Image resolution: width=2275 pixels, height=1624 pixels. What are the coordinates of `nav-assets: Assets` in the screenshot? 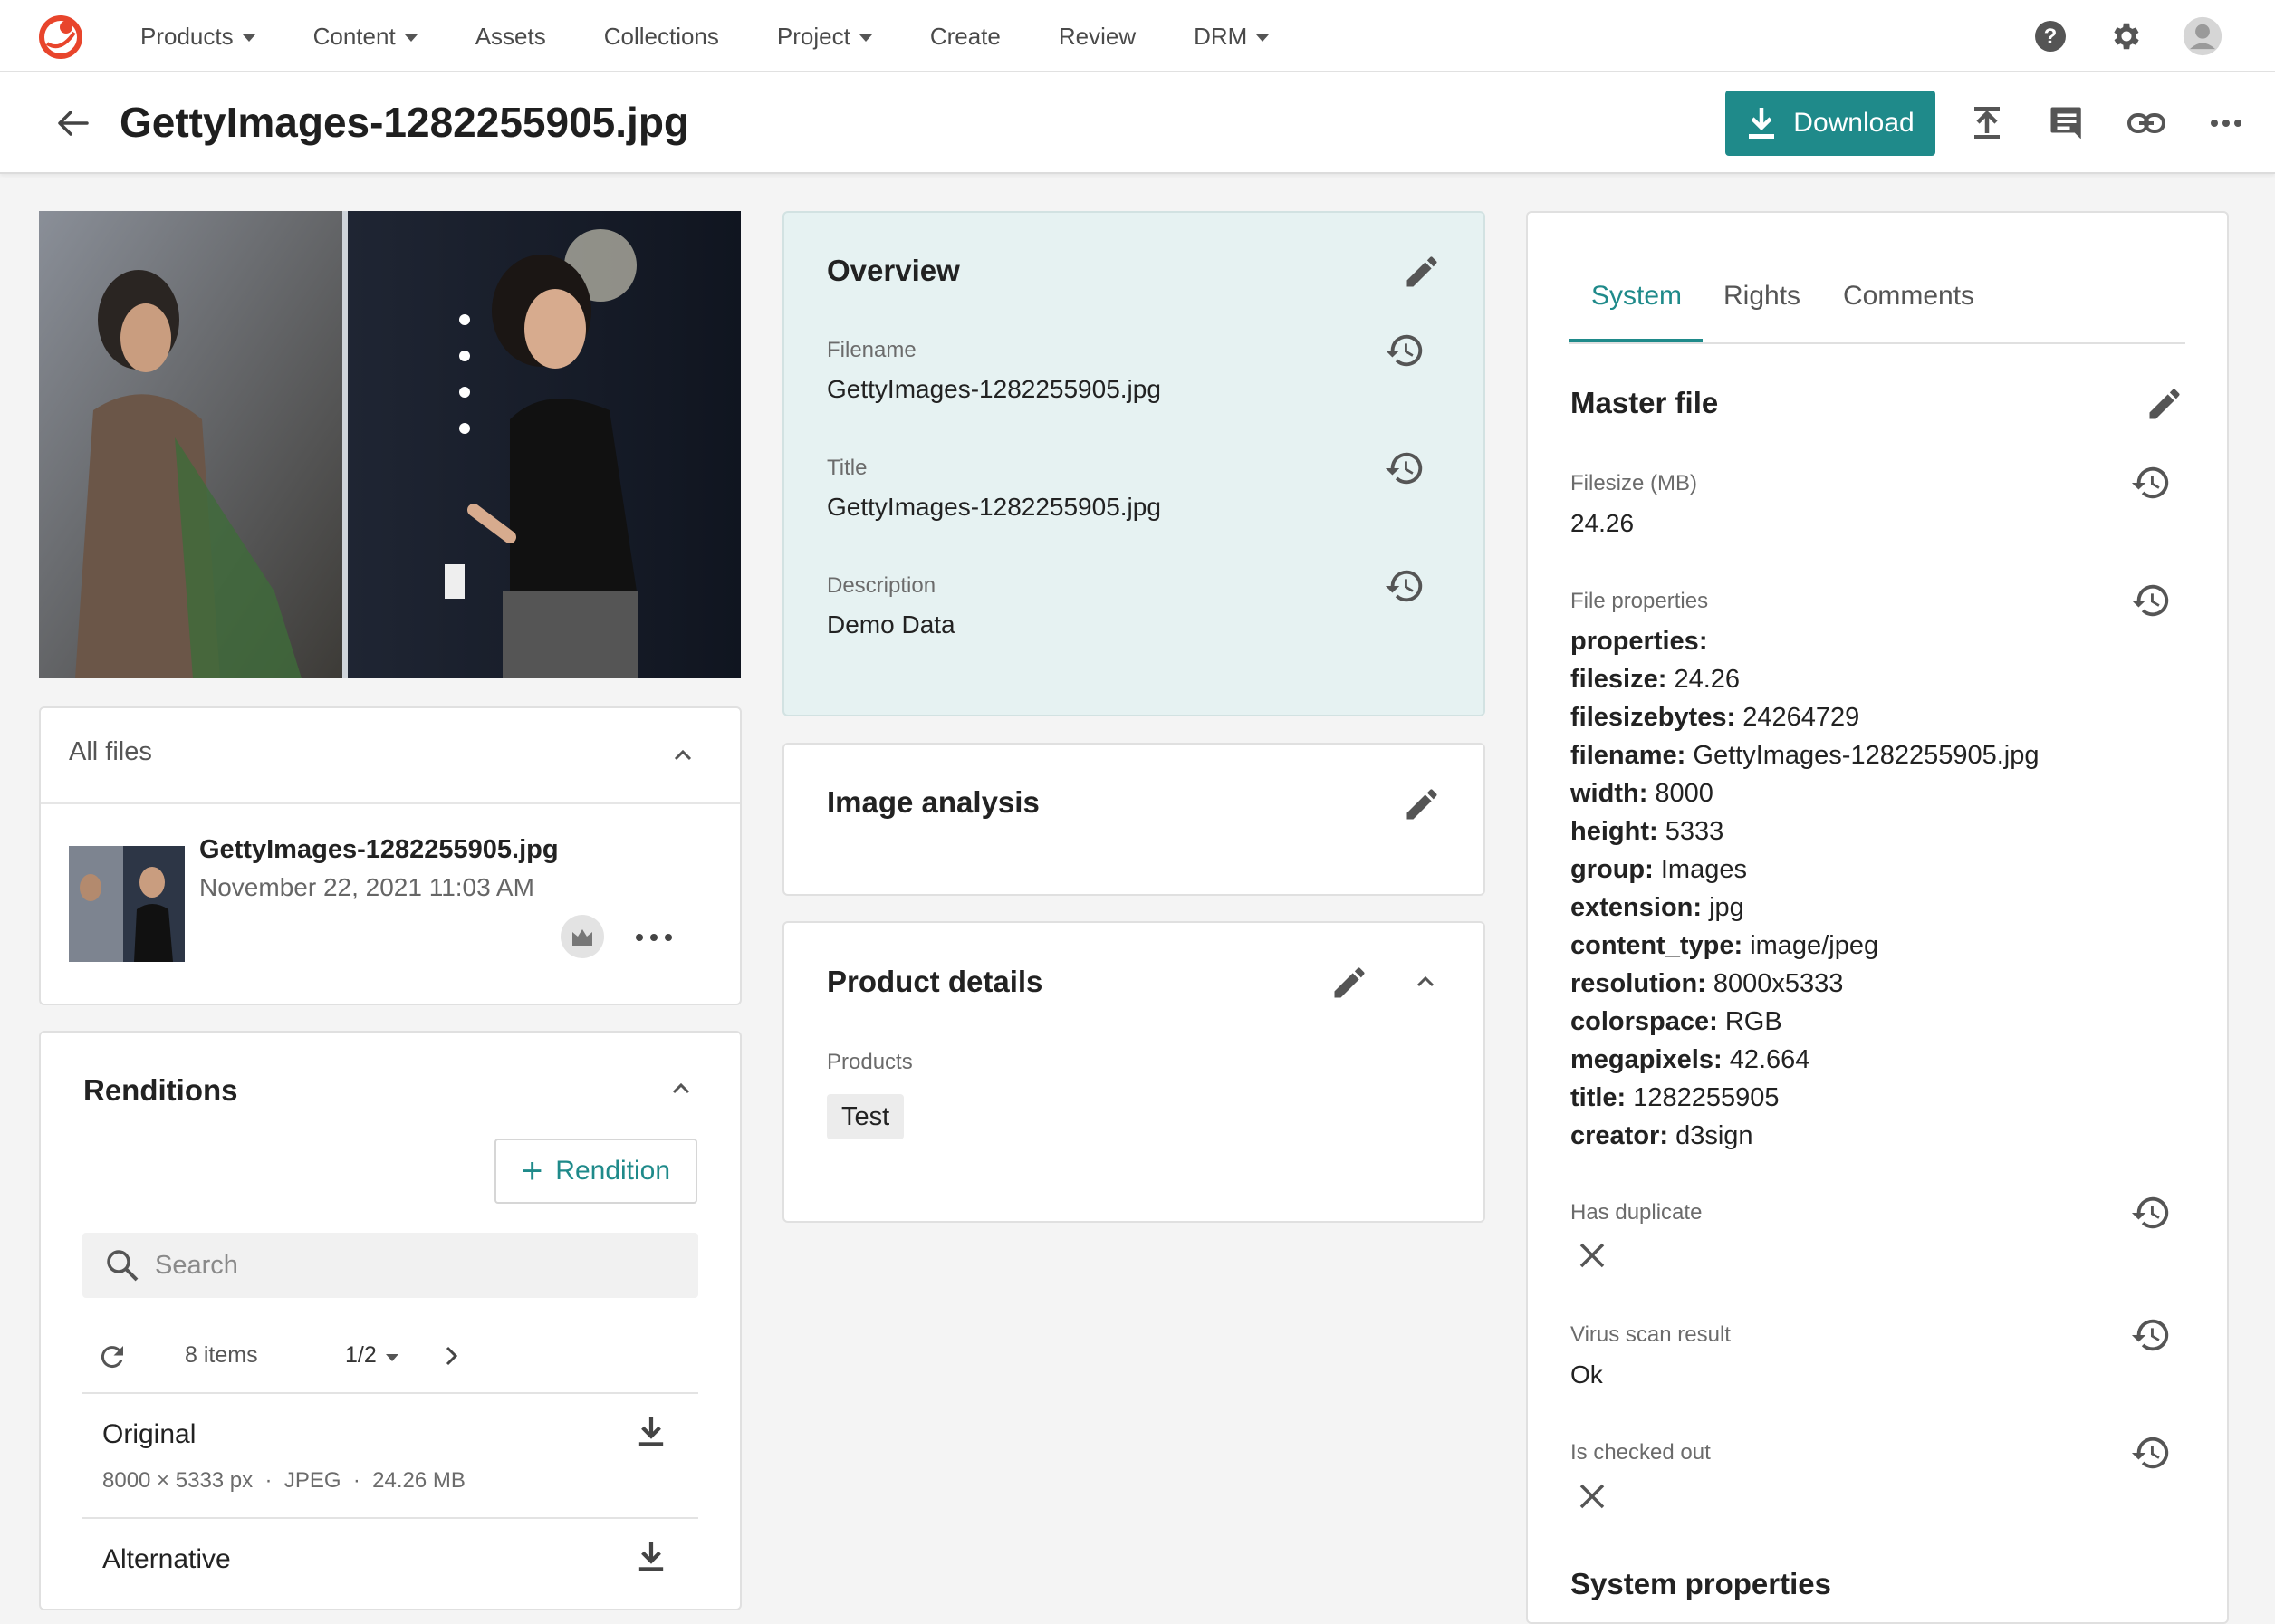 It's located at (510, 37).